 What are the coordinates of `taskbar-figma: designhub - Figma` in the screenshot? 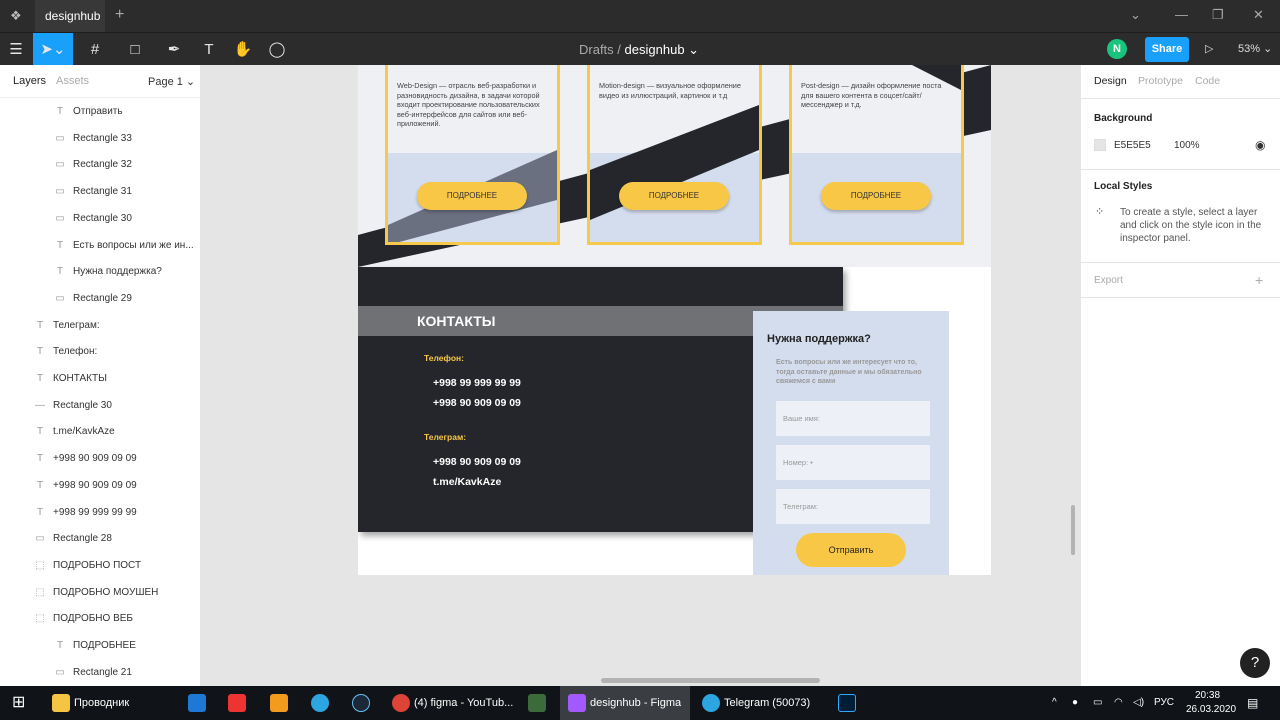 It's located at (625, 703).